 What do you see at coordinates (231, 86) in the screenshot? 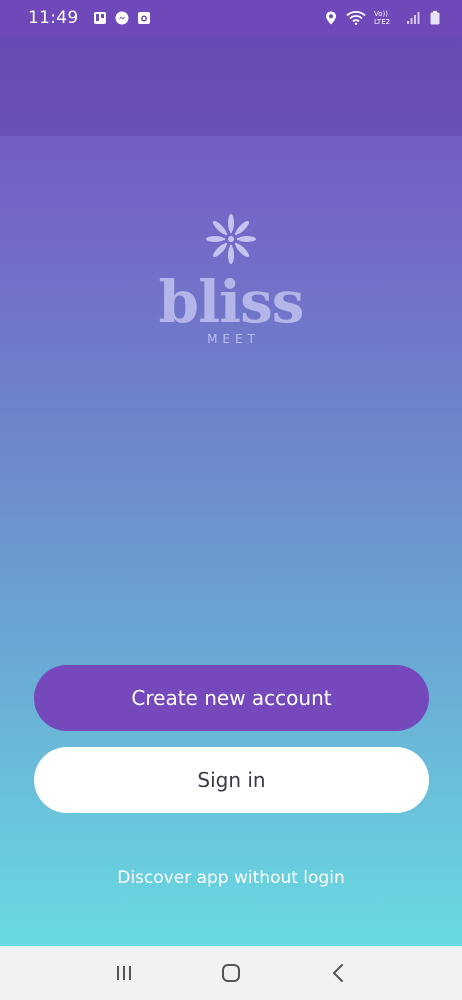
I see `header-band` at bounding box center [231, 86].